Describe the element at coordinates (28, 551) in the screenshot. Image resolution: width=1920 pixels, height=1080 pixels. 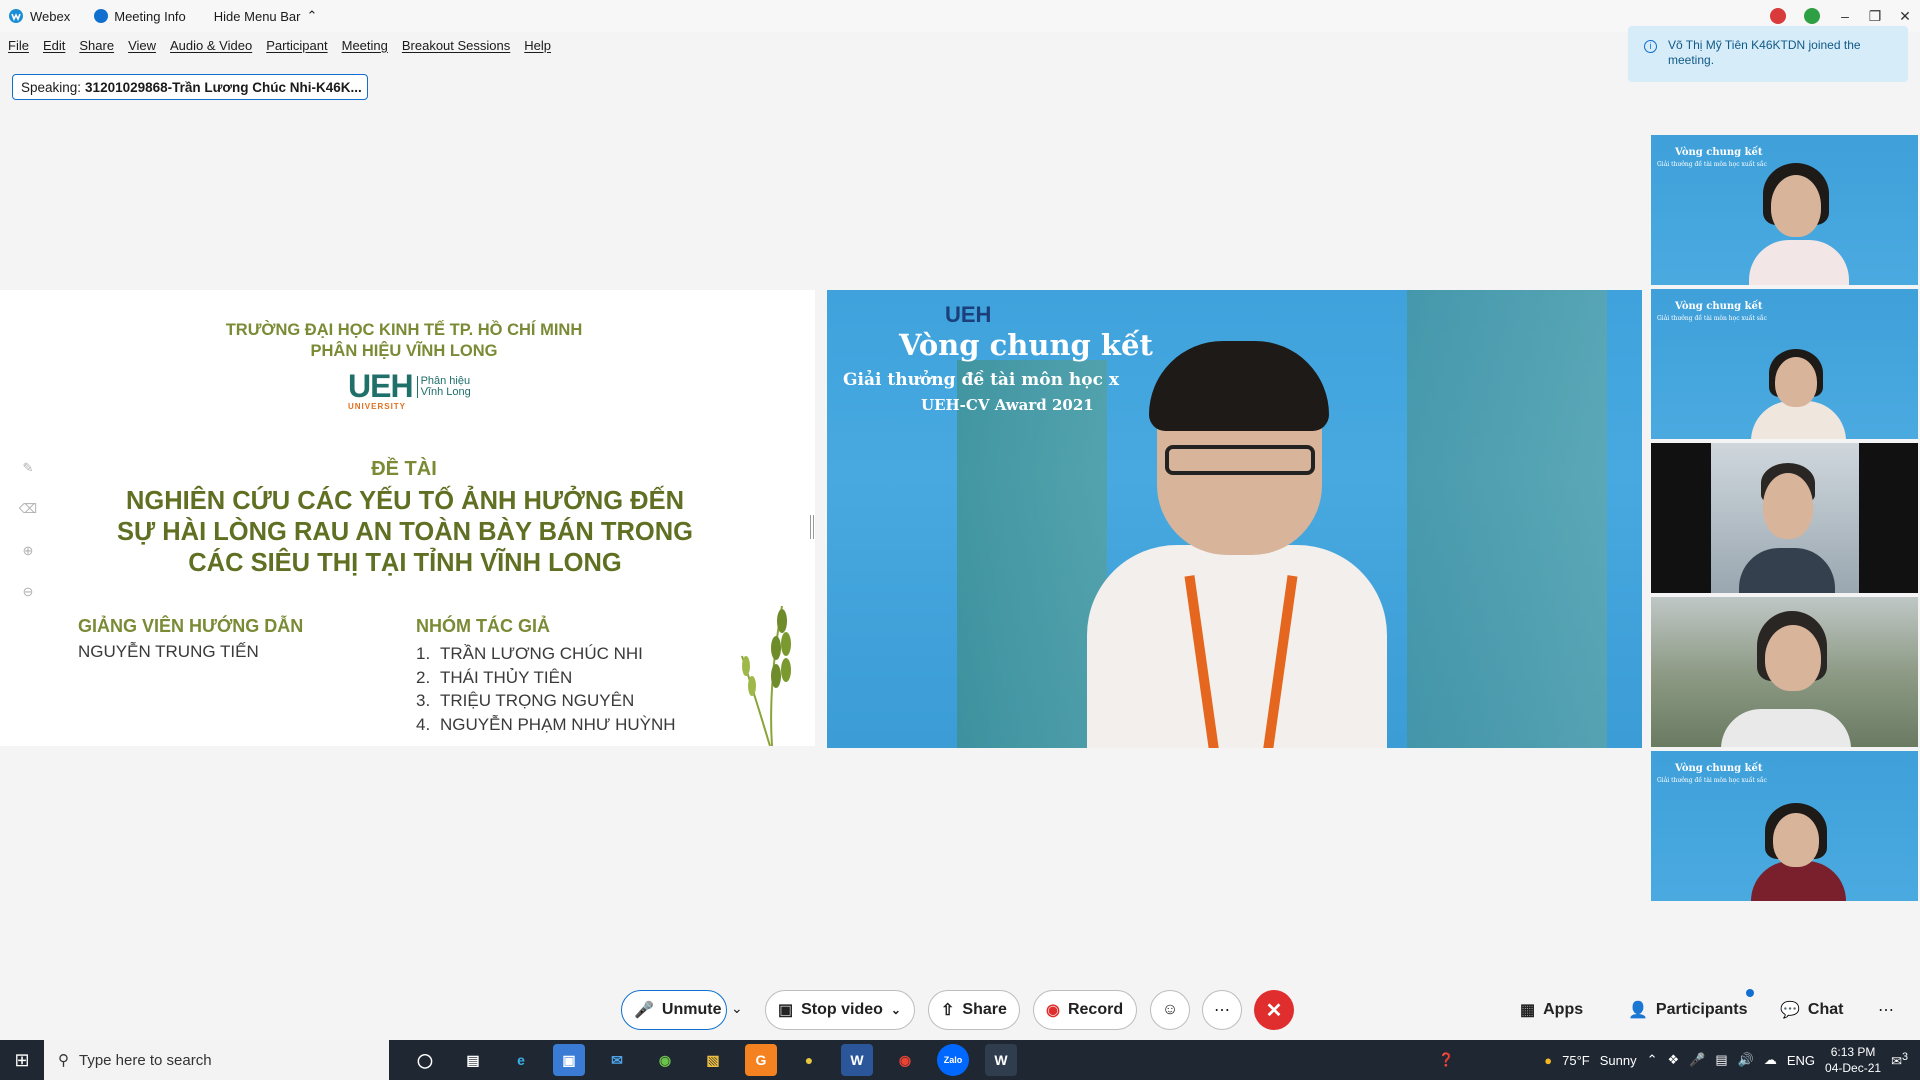
I see `zoom-in-icon: ⊕` at that location.